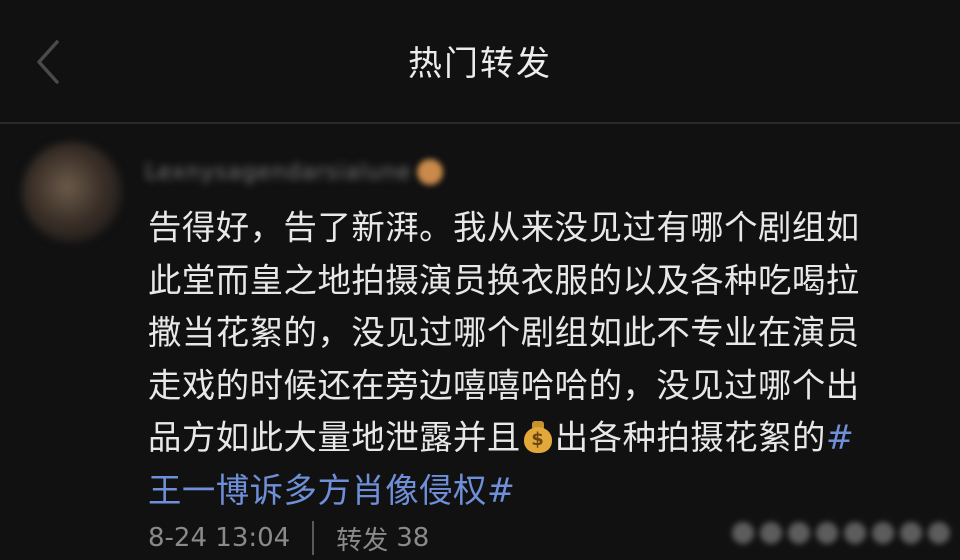  Describe the element at coordinates (504, 280) in the screenshot. I see `post-text-line: 此堂而皇之地拍摄演员换衣服的以及各种吃喝拉` at that location.